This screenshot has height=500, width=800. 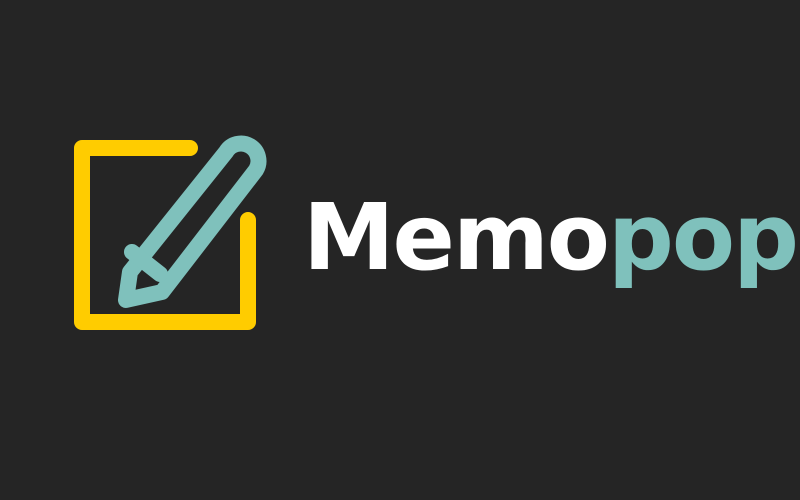 I want to click on wordmark-pop: pop, so click(x=703, y=237).